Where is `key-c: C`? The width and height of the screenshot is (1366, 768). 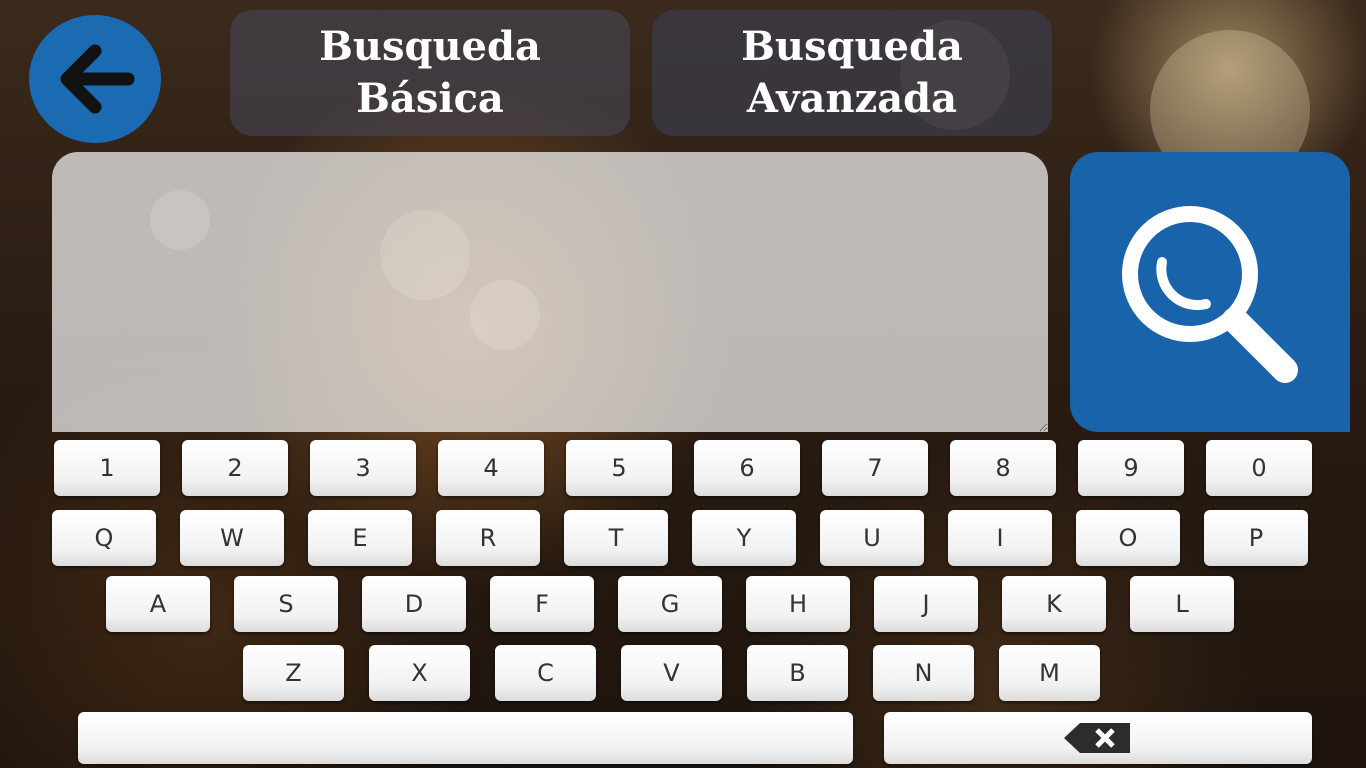 key-c: C is located at coordinates (545, 673).